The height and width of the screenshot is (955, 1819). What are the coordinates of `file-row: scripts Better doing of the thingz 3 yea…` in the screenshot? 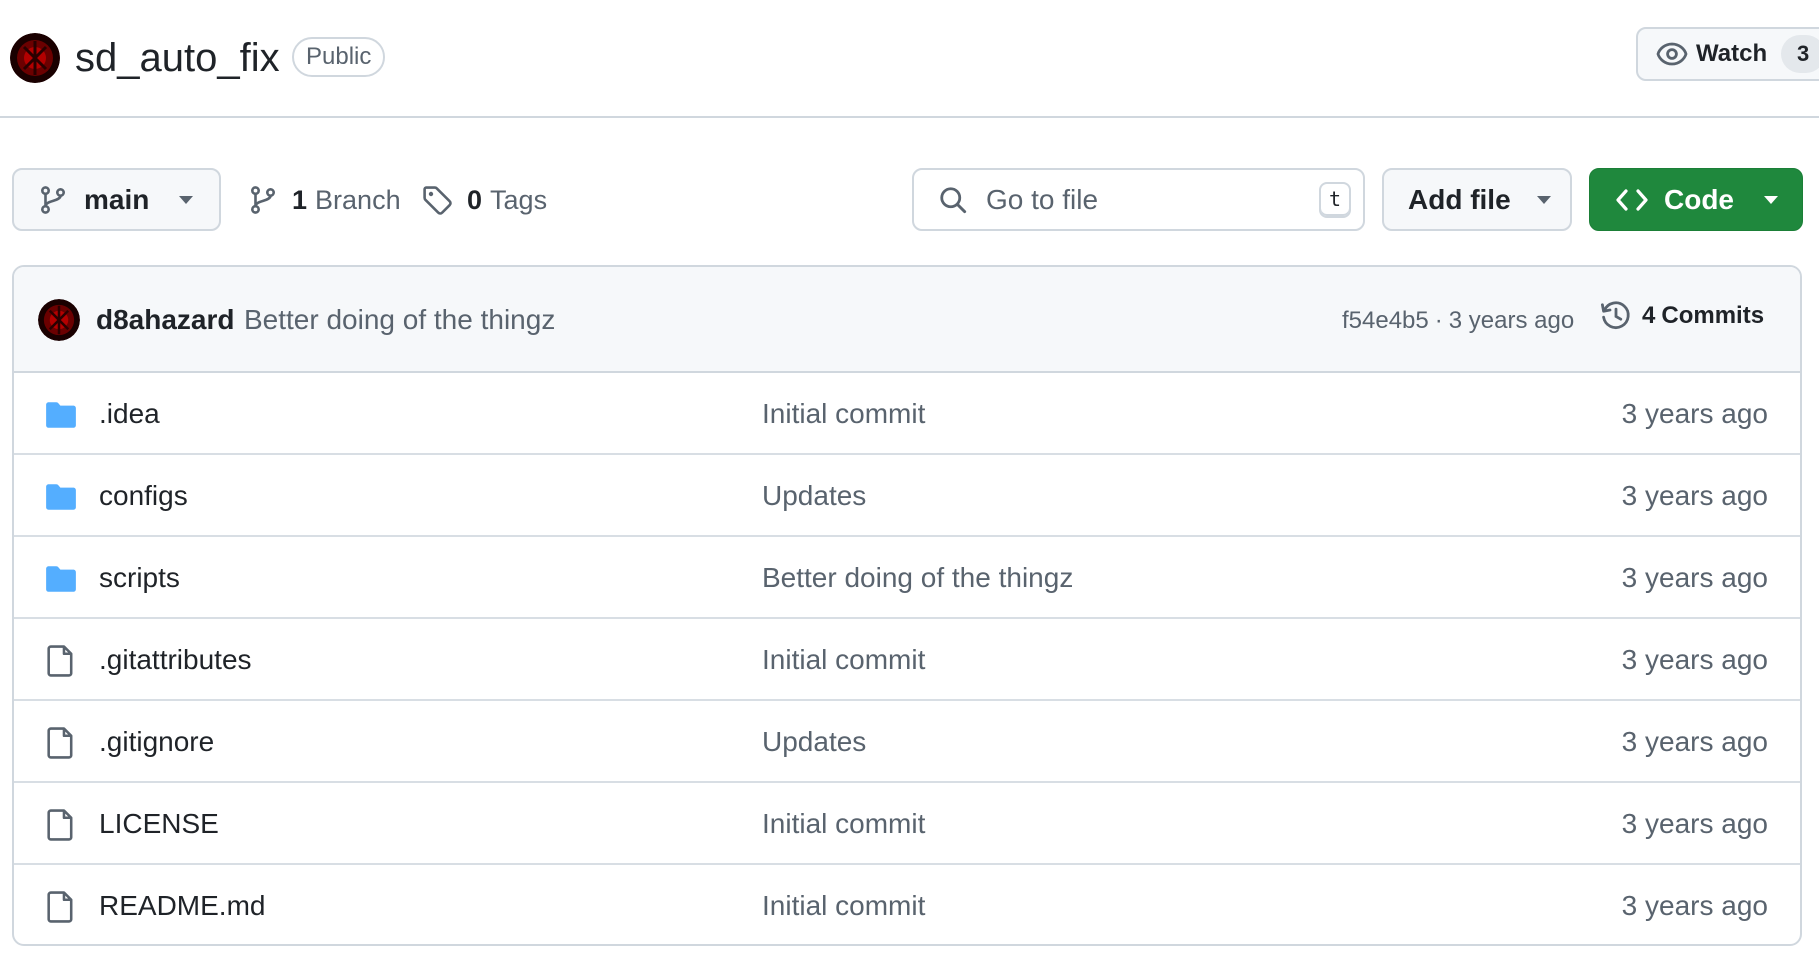 It's located at (907, 578).